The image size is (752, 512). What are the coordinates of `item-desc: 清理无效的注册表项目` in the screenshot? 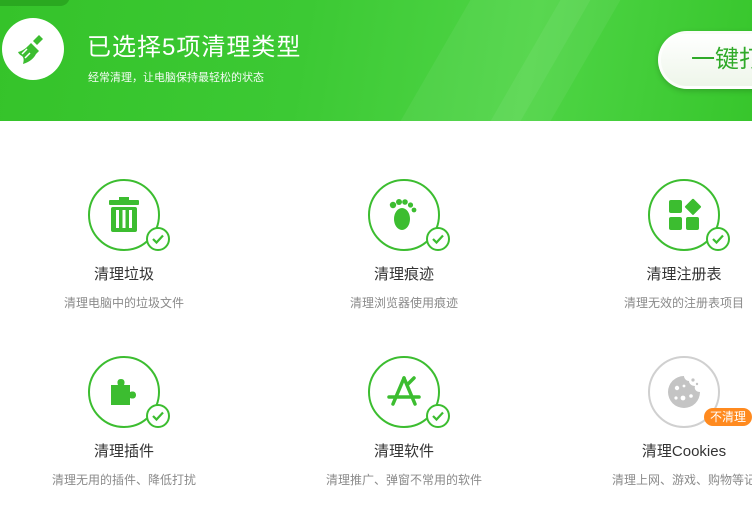 It's located at (683, 303).